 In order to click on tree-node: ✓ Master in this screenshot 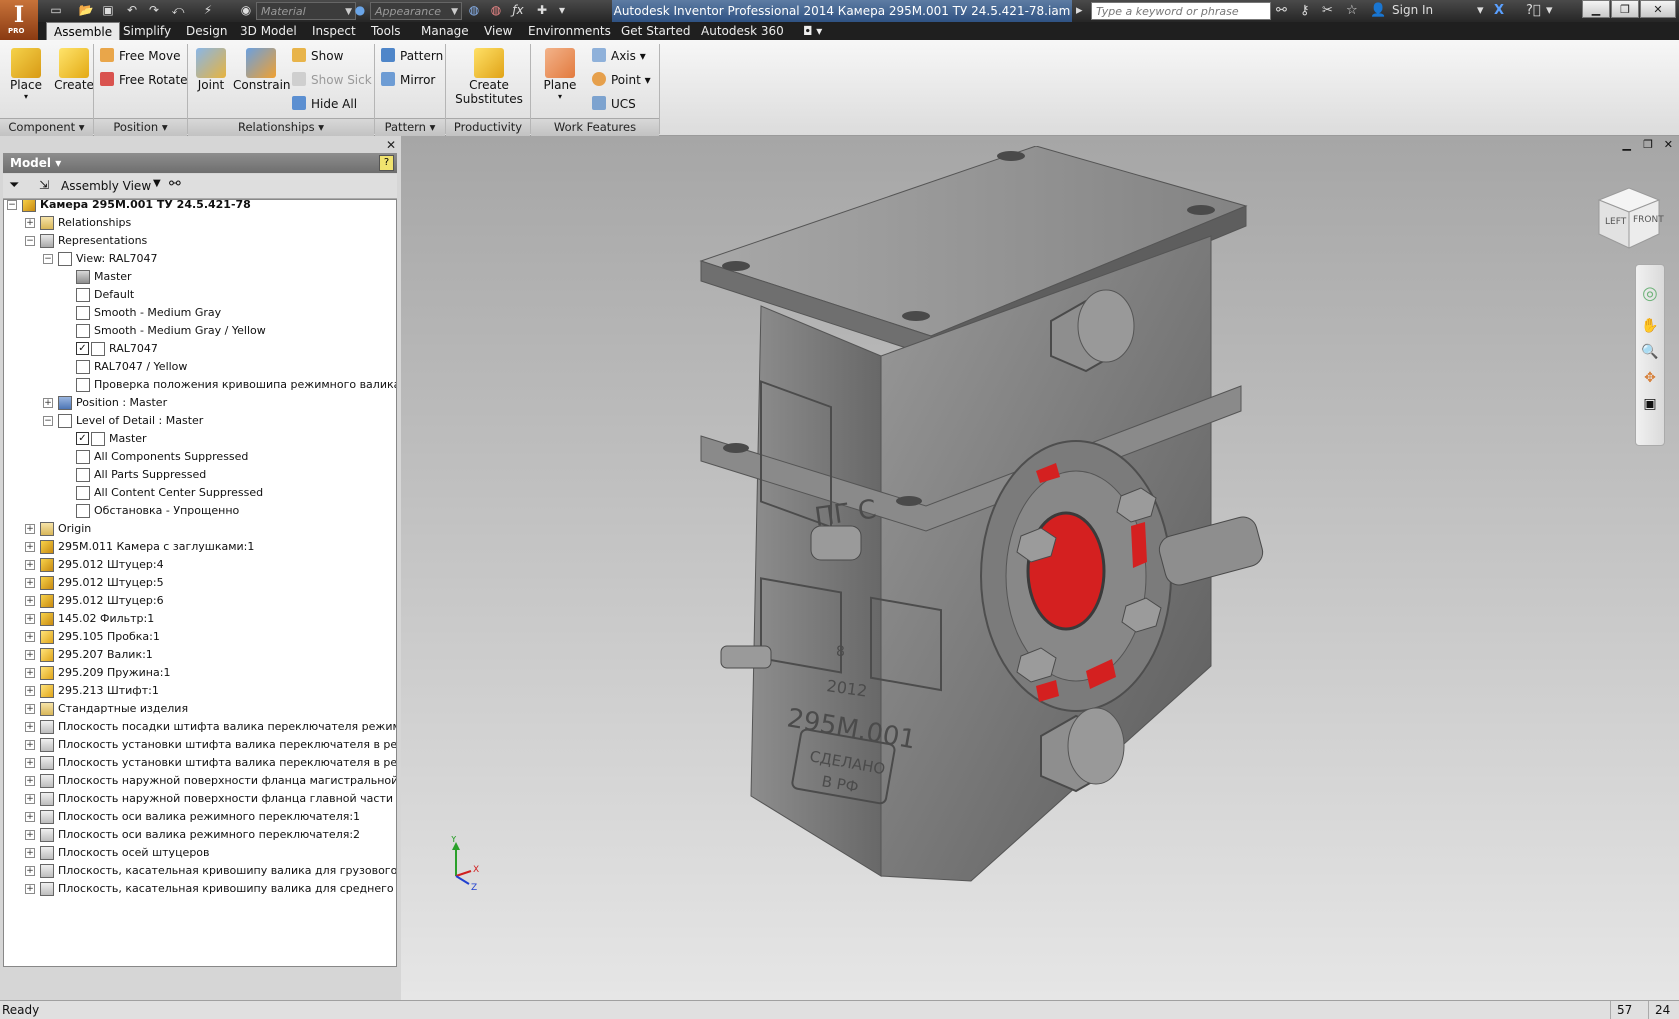, I will do `click(200, 439)`.